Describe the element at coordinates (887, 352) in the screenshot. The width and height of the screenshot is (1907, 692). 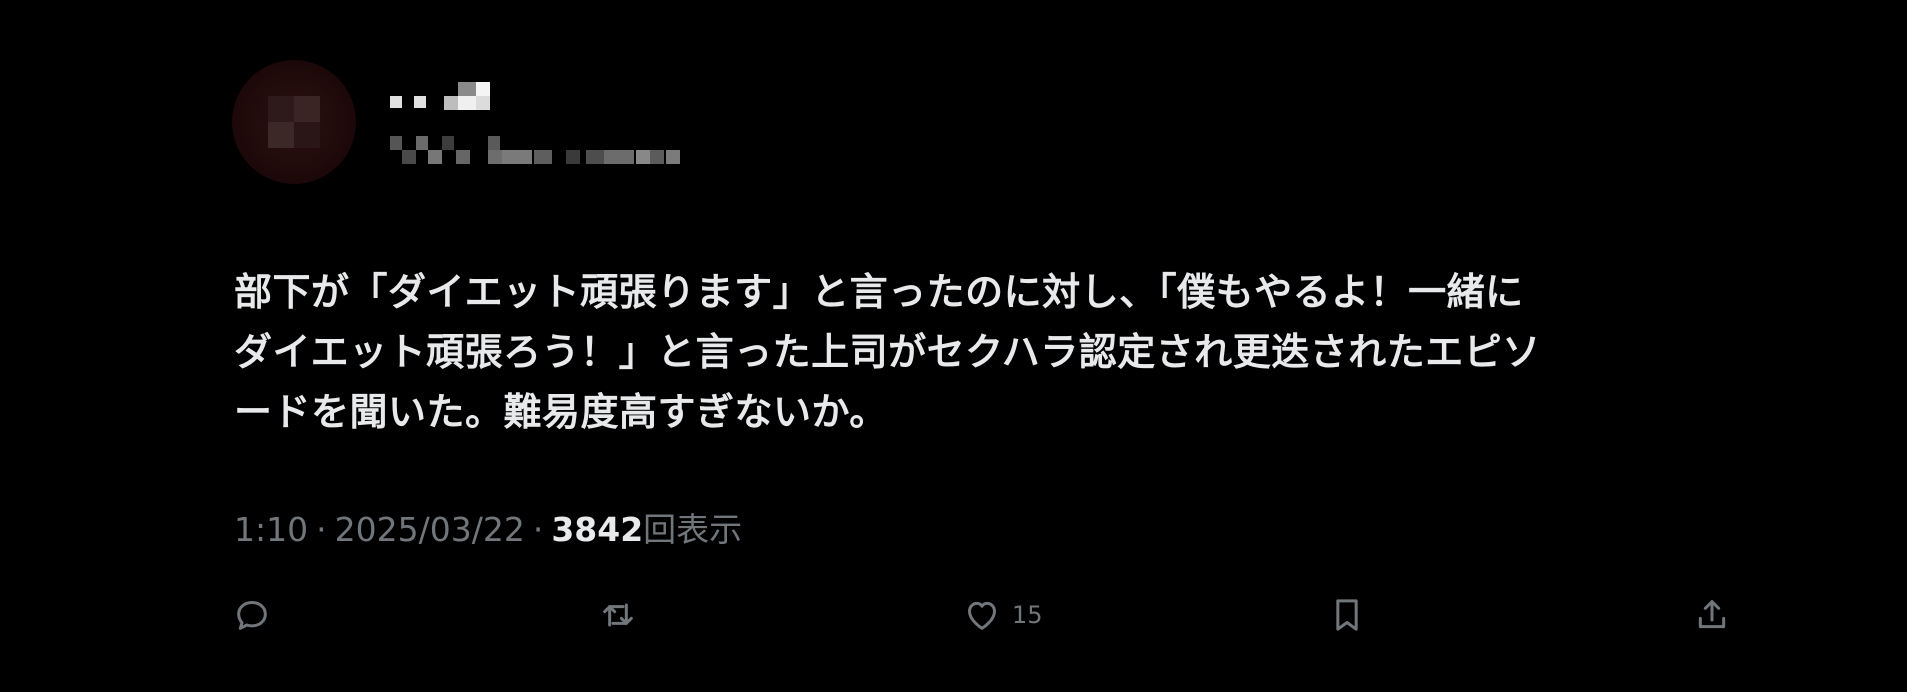
I see `tweet-text-line: ダイエット頑張ろう！」と言った上司がセクハラ認定され更迭されたエピソ` at that location.